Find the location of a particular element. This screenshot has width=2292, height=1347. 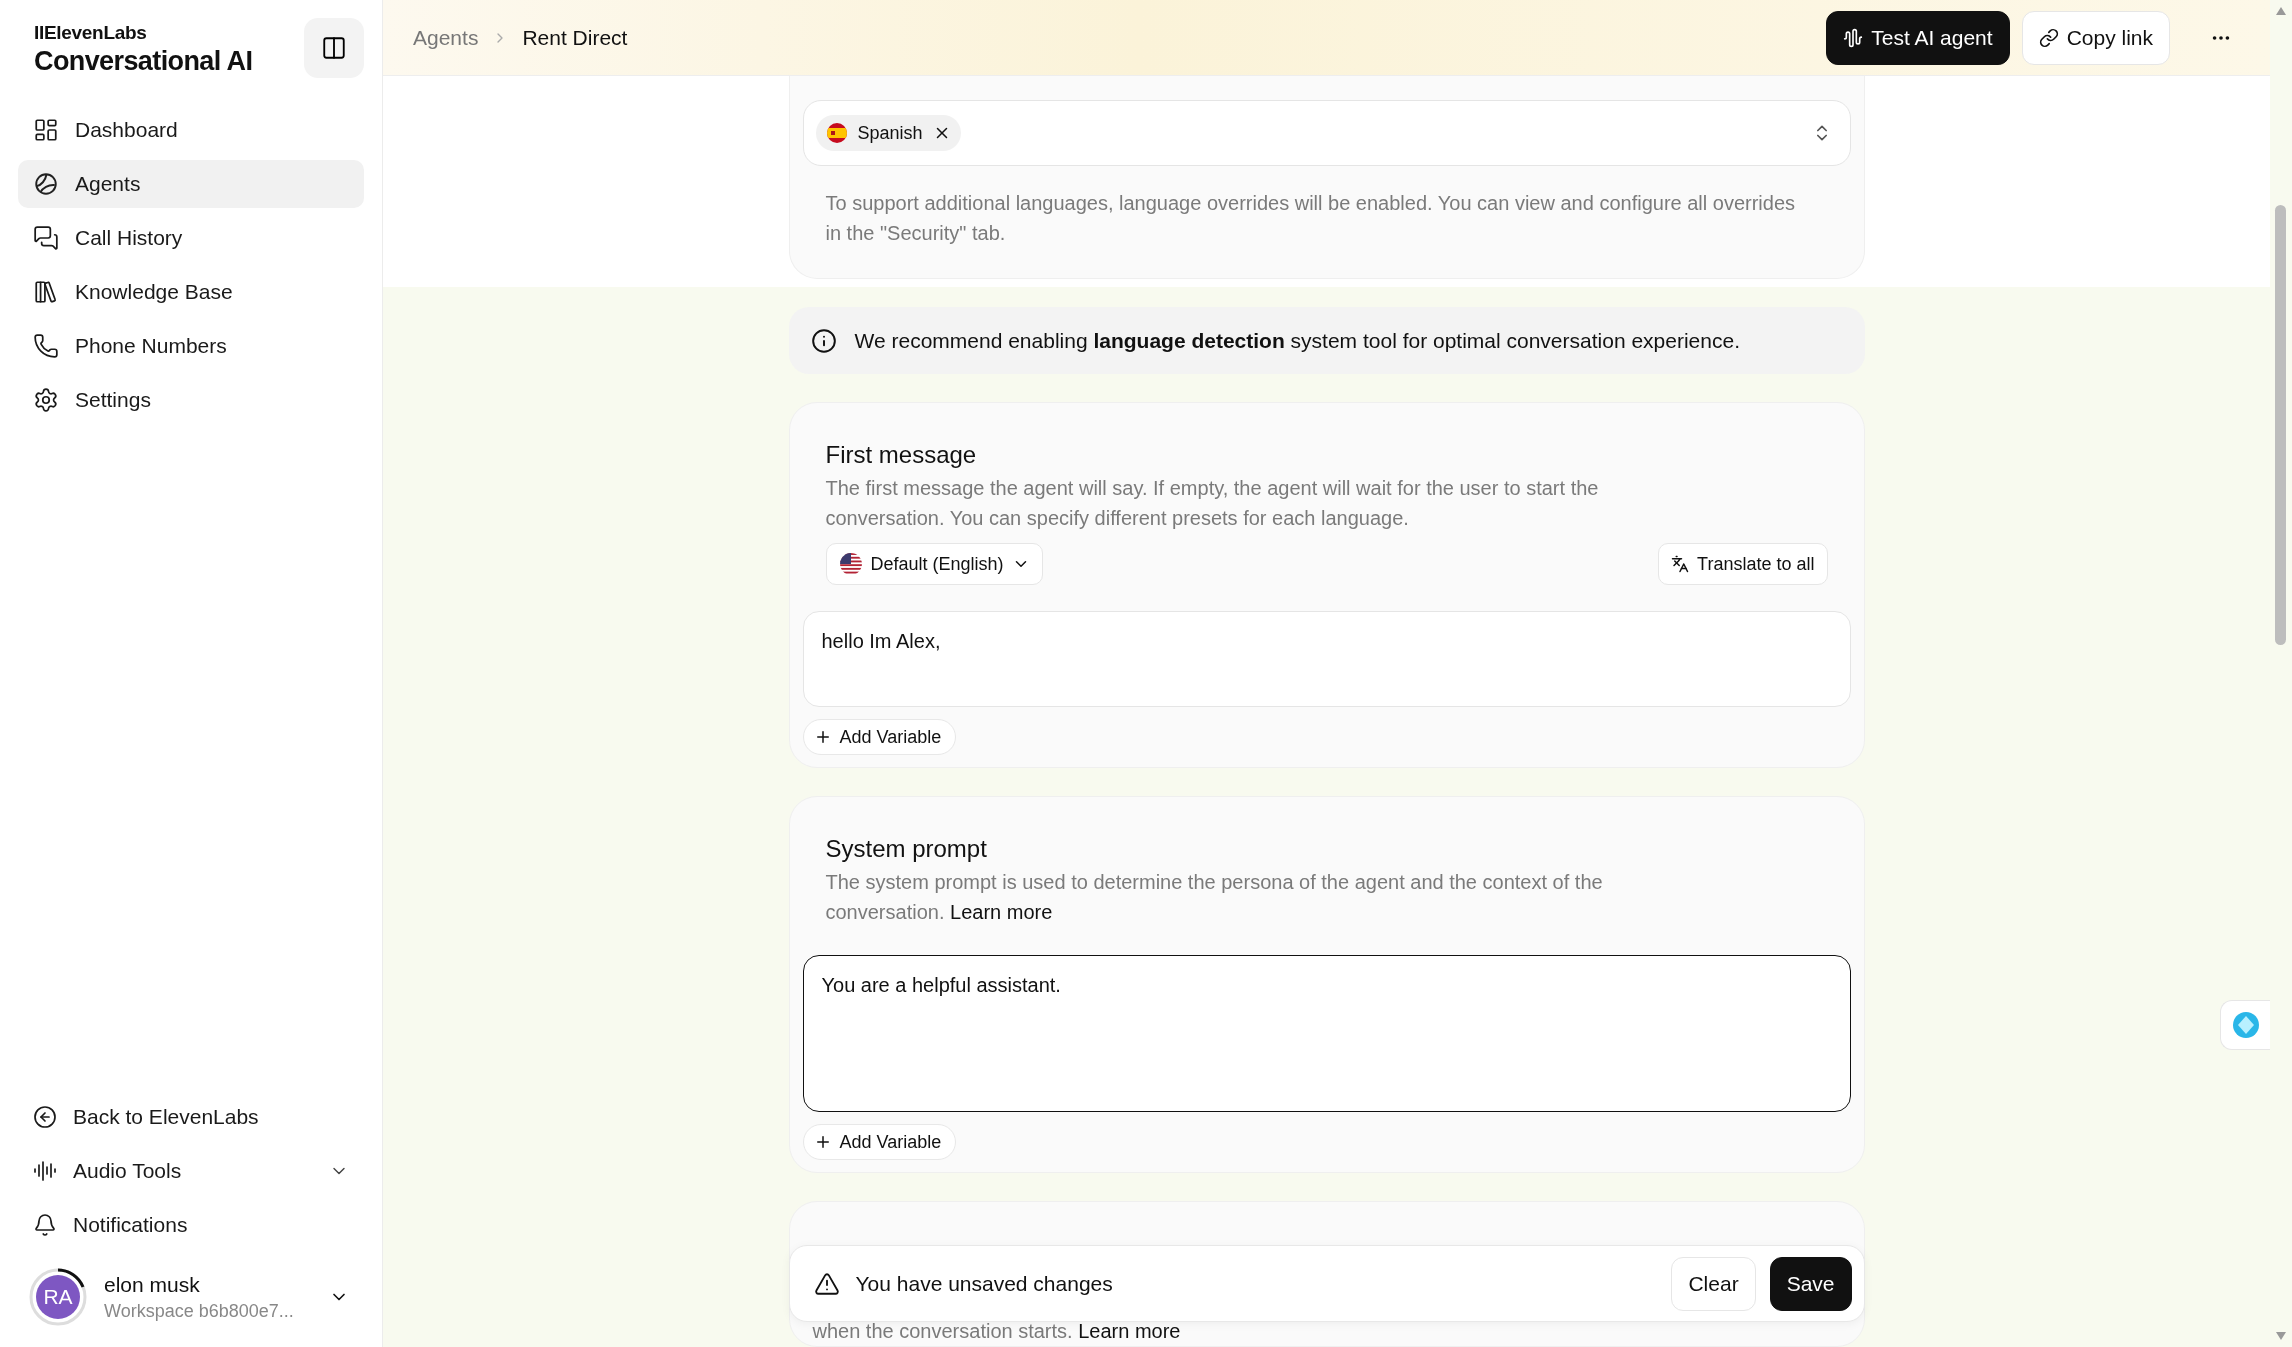

product-title: Conversational AI is located at coordinates (143, 61).